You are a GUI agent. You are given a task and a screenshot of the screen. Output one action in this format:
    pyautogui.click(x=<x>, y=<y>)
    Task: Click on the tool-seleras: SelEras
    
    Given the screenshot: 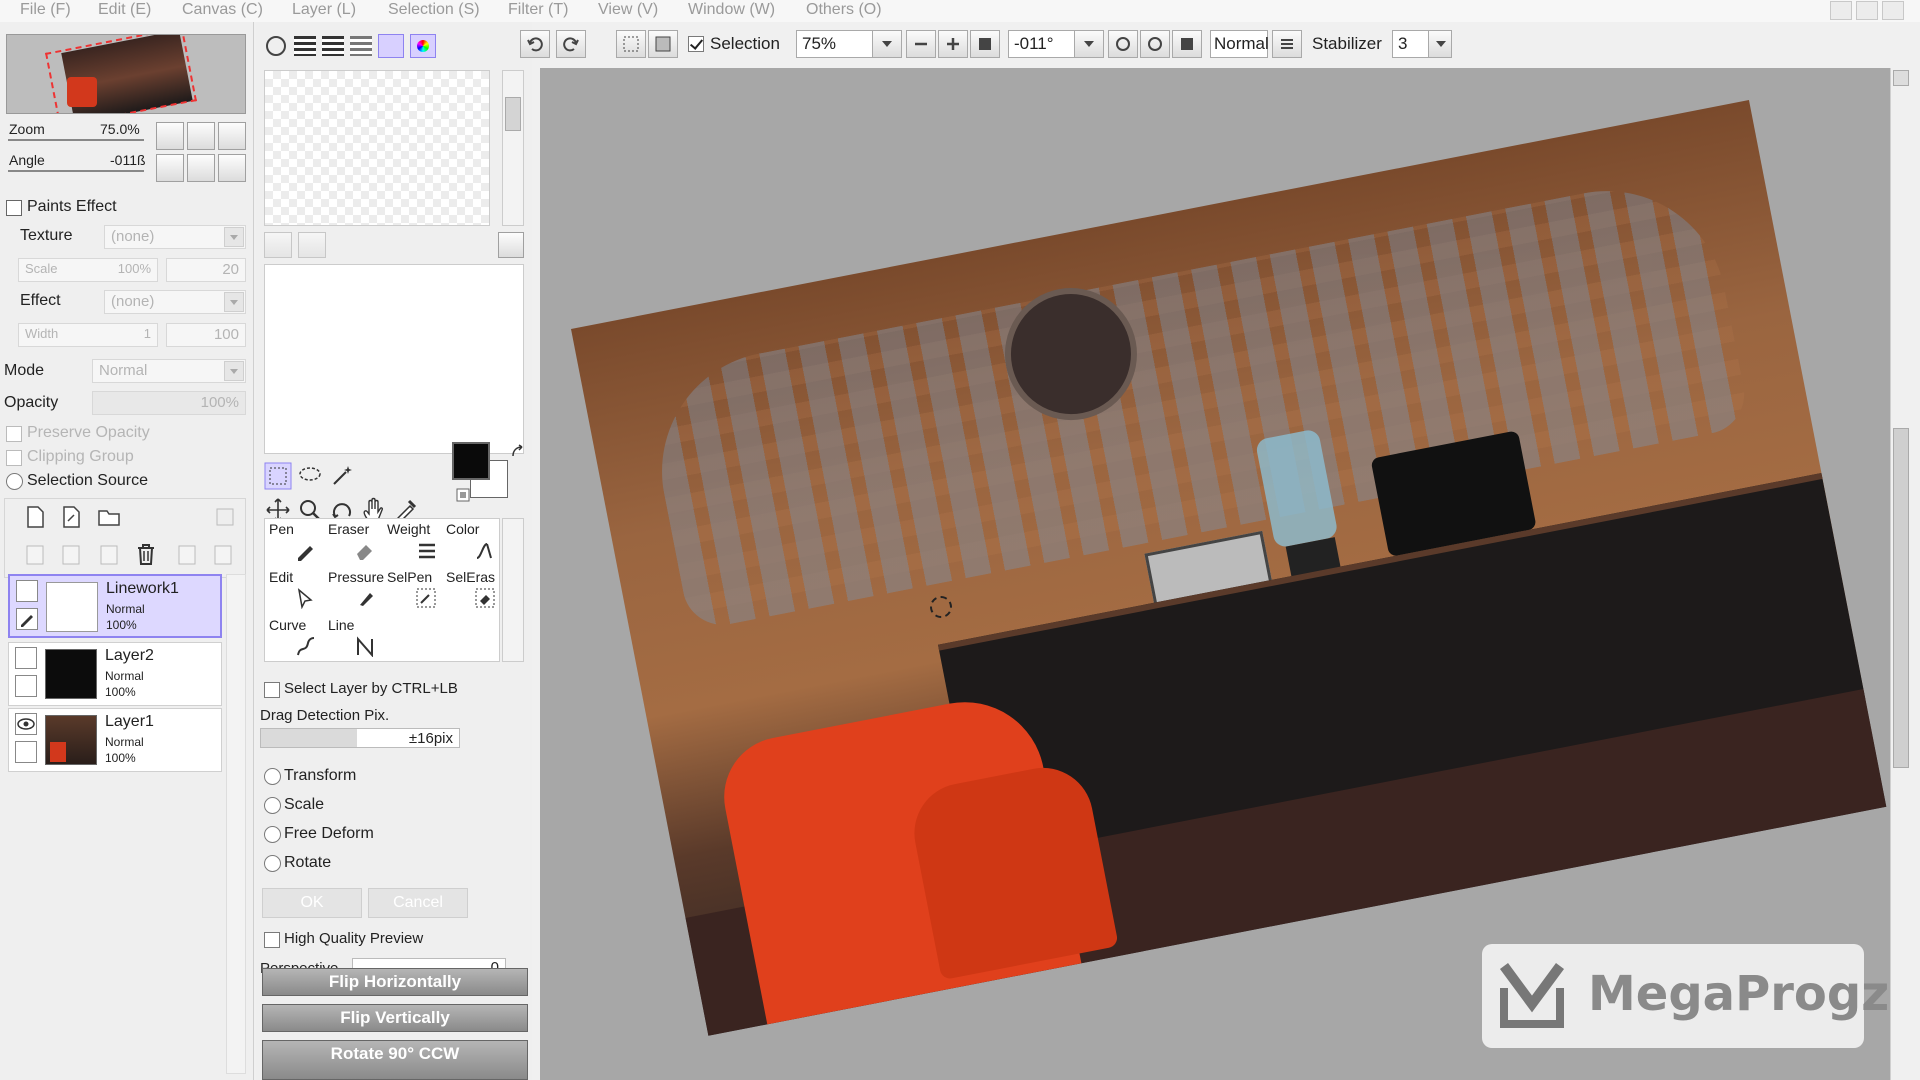 What is the action you would take?
    pyautogui.click(x=471, y=591)
    